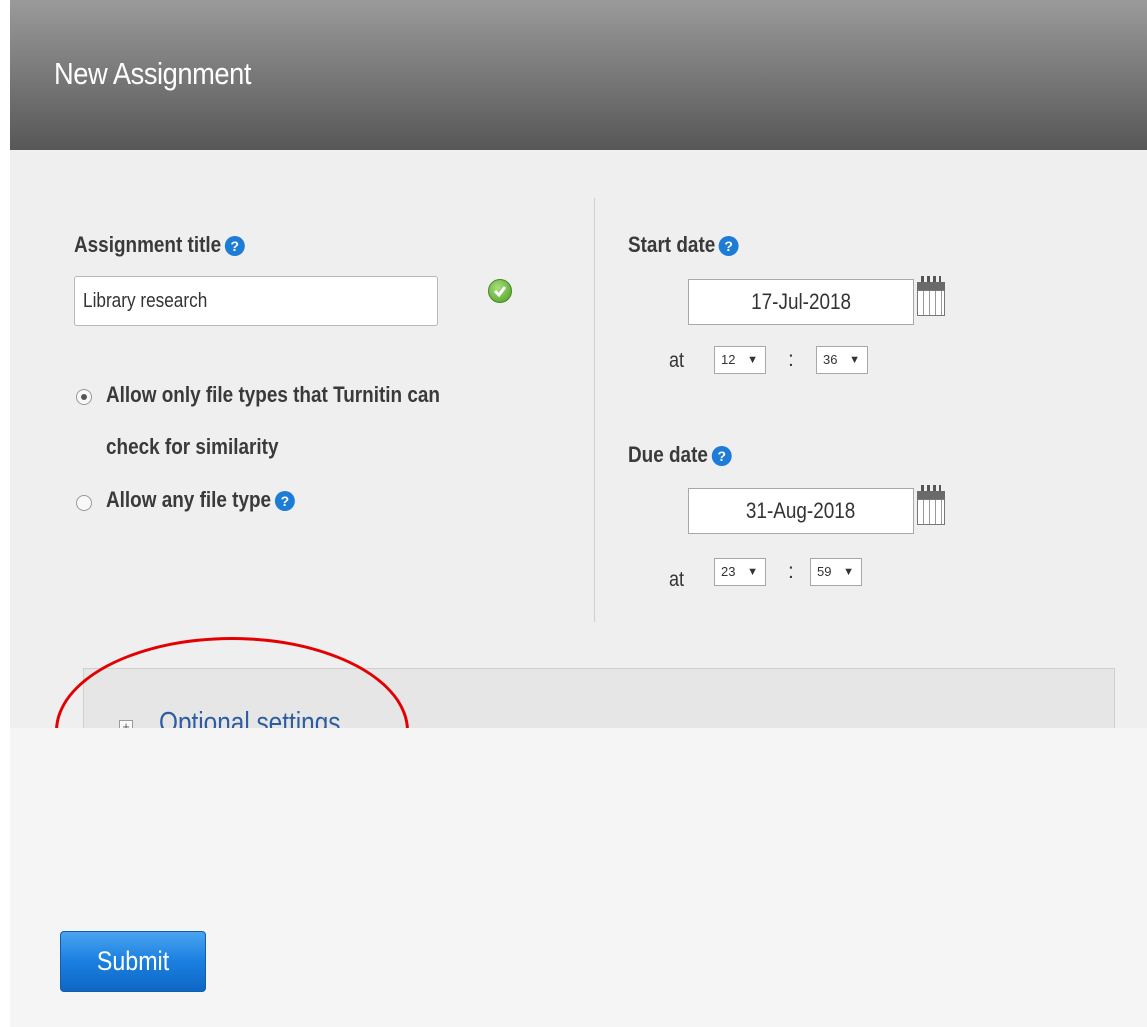 Image resolution: width=1147 pixels, height=1027 pixels. I want to click on radio-turnitin-types-label: Allow only file types that Turnitin can, so click(273, 394).